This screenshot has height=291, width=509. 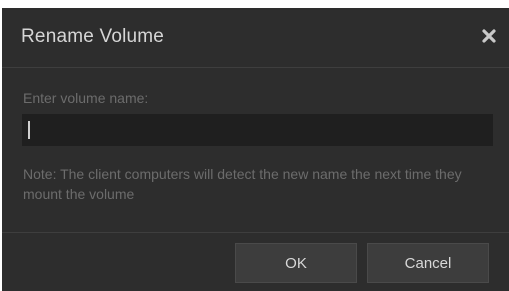 What do you see at coordinates (29, 130) in the screenshot?
I see `text-cursor` at bounding box center [29, 130].